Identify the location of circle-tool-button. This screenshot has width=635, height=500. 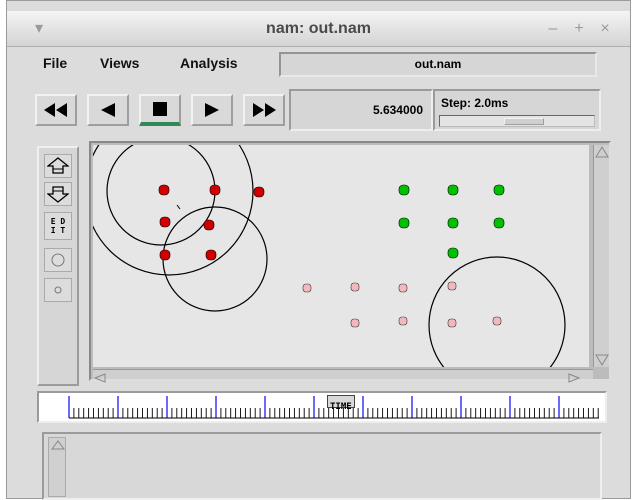
(58, 260).